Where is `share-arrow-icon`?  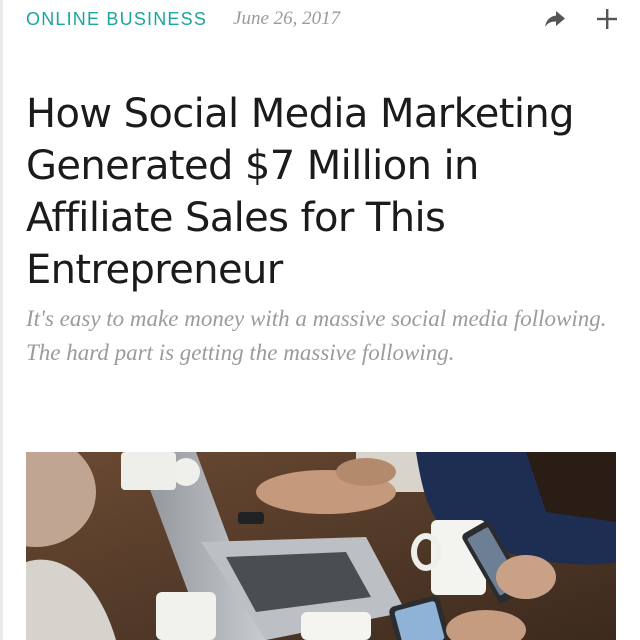 share-arrow-icon is located at coordinates (555, 19).